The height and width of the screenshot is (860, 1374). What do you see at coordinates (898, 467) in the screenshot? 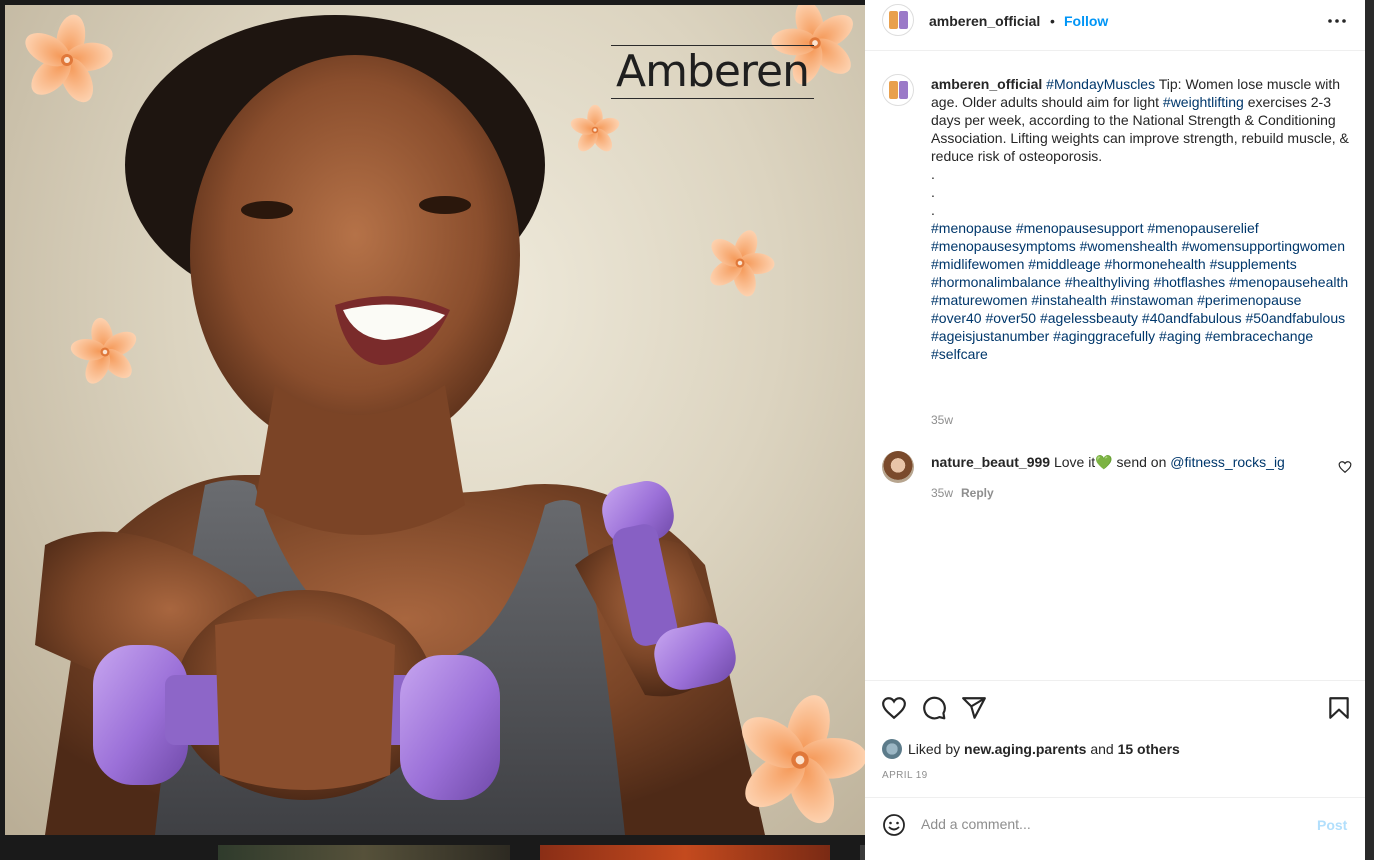
I see `commenter-avatar` at bounding box center [898, 467].